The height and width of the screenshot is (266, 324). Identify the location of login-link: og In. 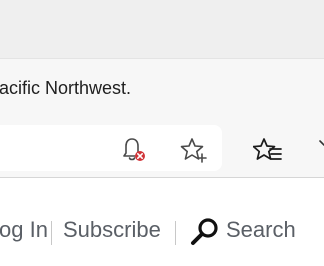
(24, 230).